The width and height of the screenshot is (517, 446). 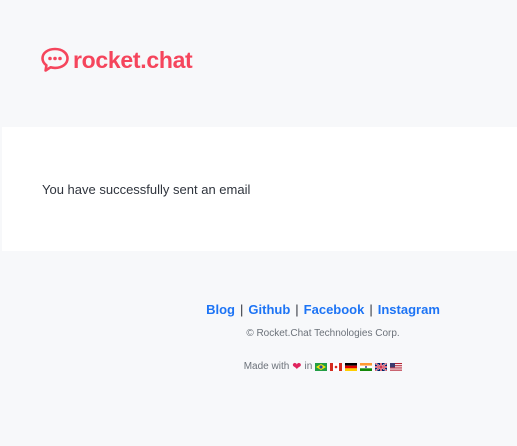 What do you see at coordinates (396, 366) in the screenshot?
I see `usa-flag-icon` at bounding box center [396, 366].